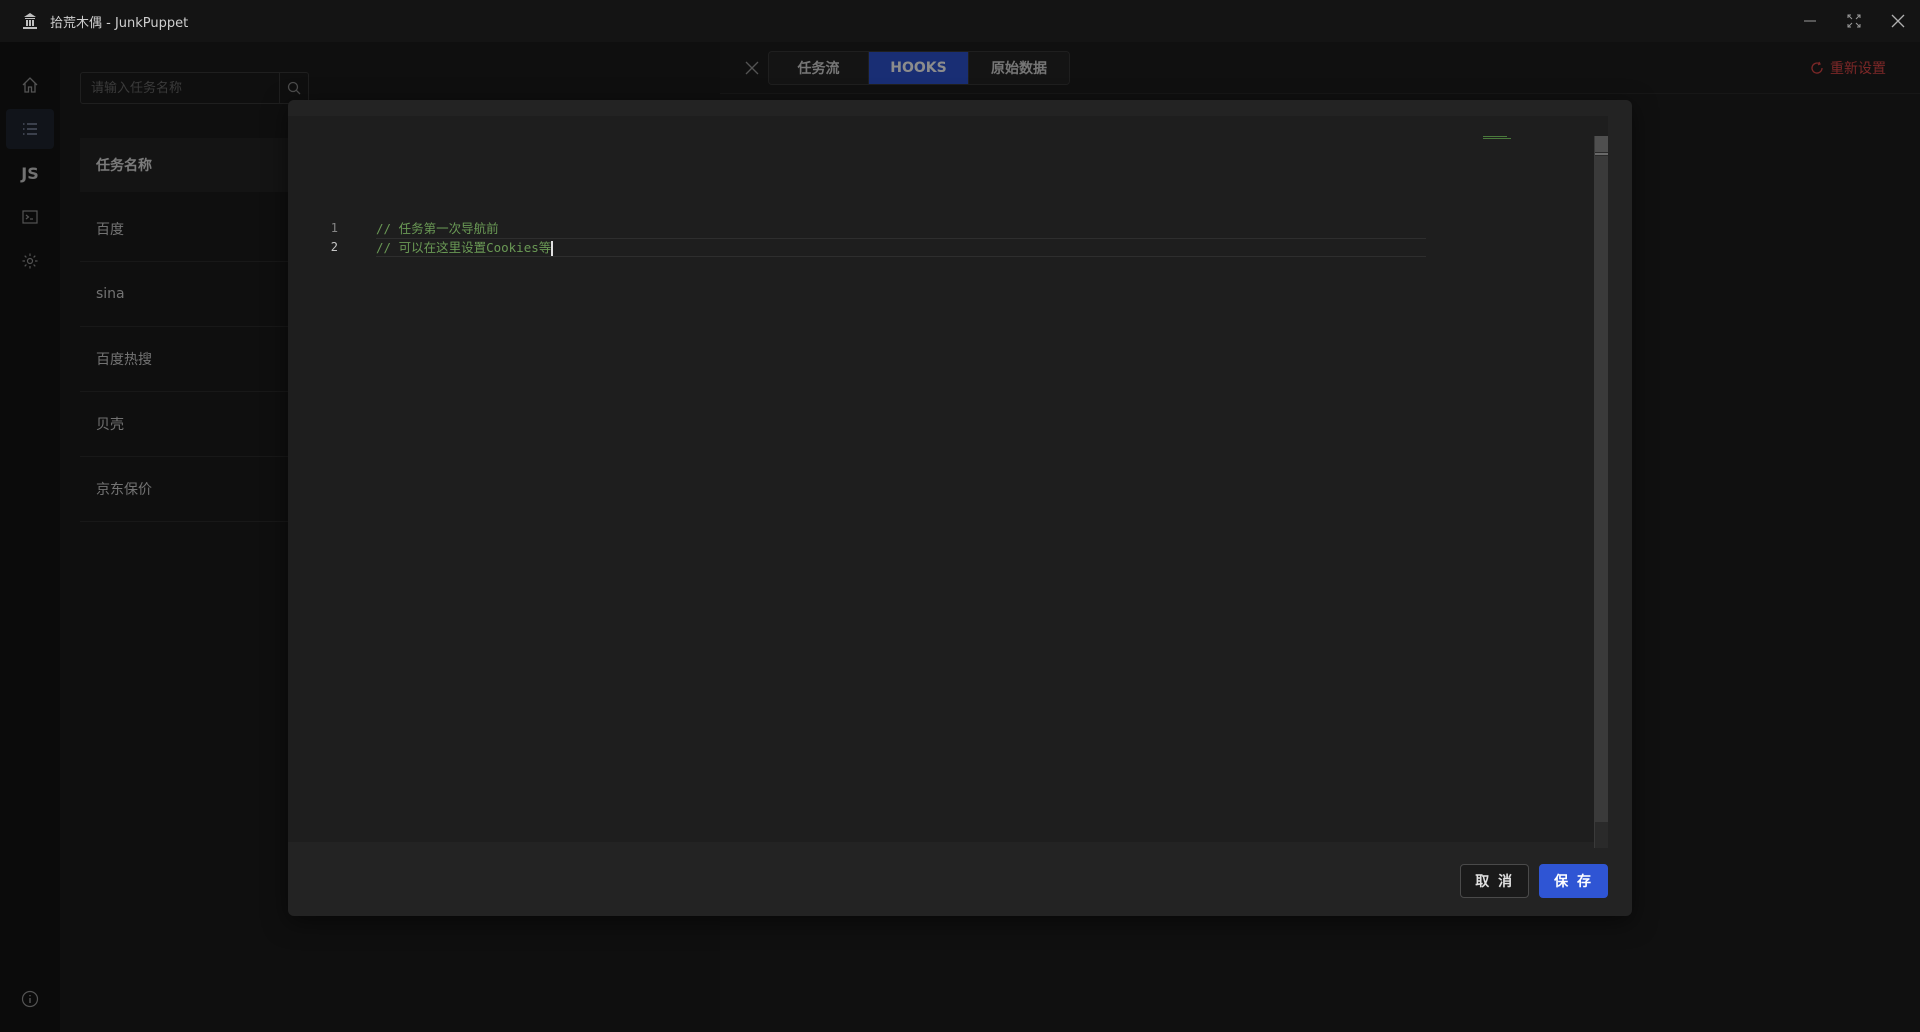  I want to click on line-number-gutter: 1 2, so click(323, 479).